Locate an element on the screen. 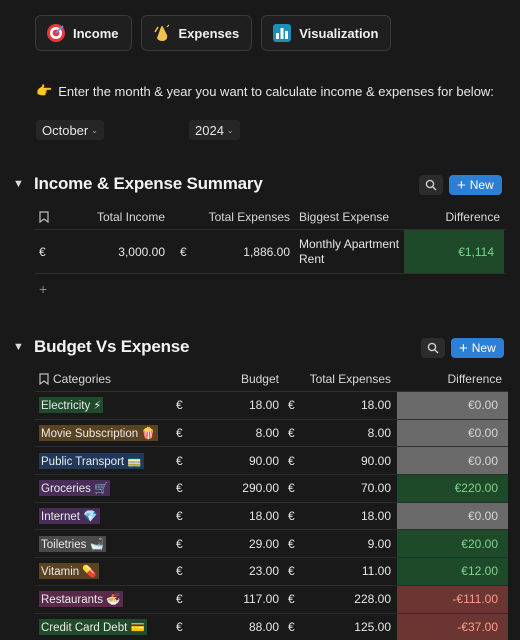 Image resolution: width=520 pixels, height=640 pixels. table-row: Groceries 🛒 €290.00 €70.00 €220.00 is located at coordinates (271, 489).